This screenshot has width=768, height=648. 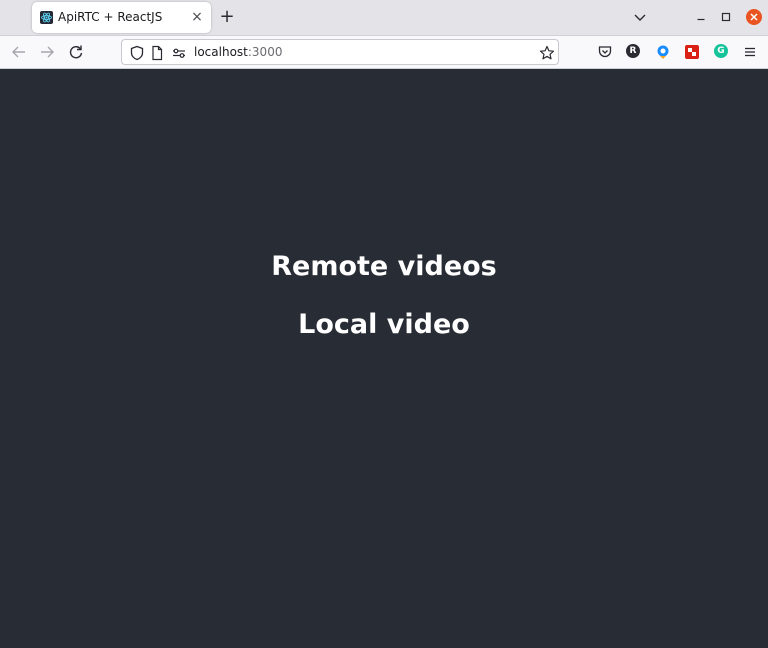 I want to click on bookmark-star-icon, so click(x=547, y=53).